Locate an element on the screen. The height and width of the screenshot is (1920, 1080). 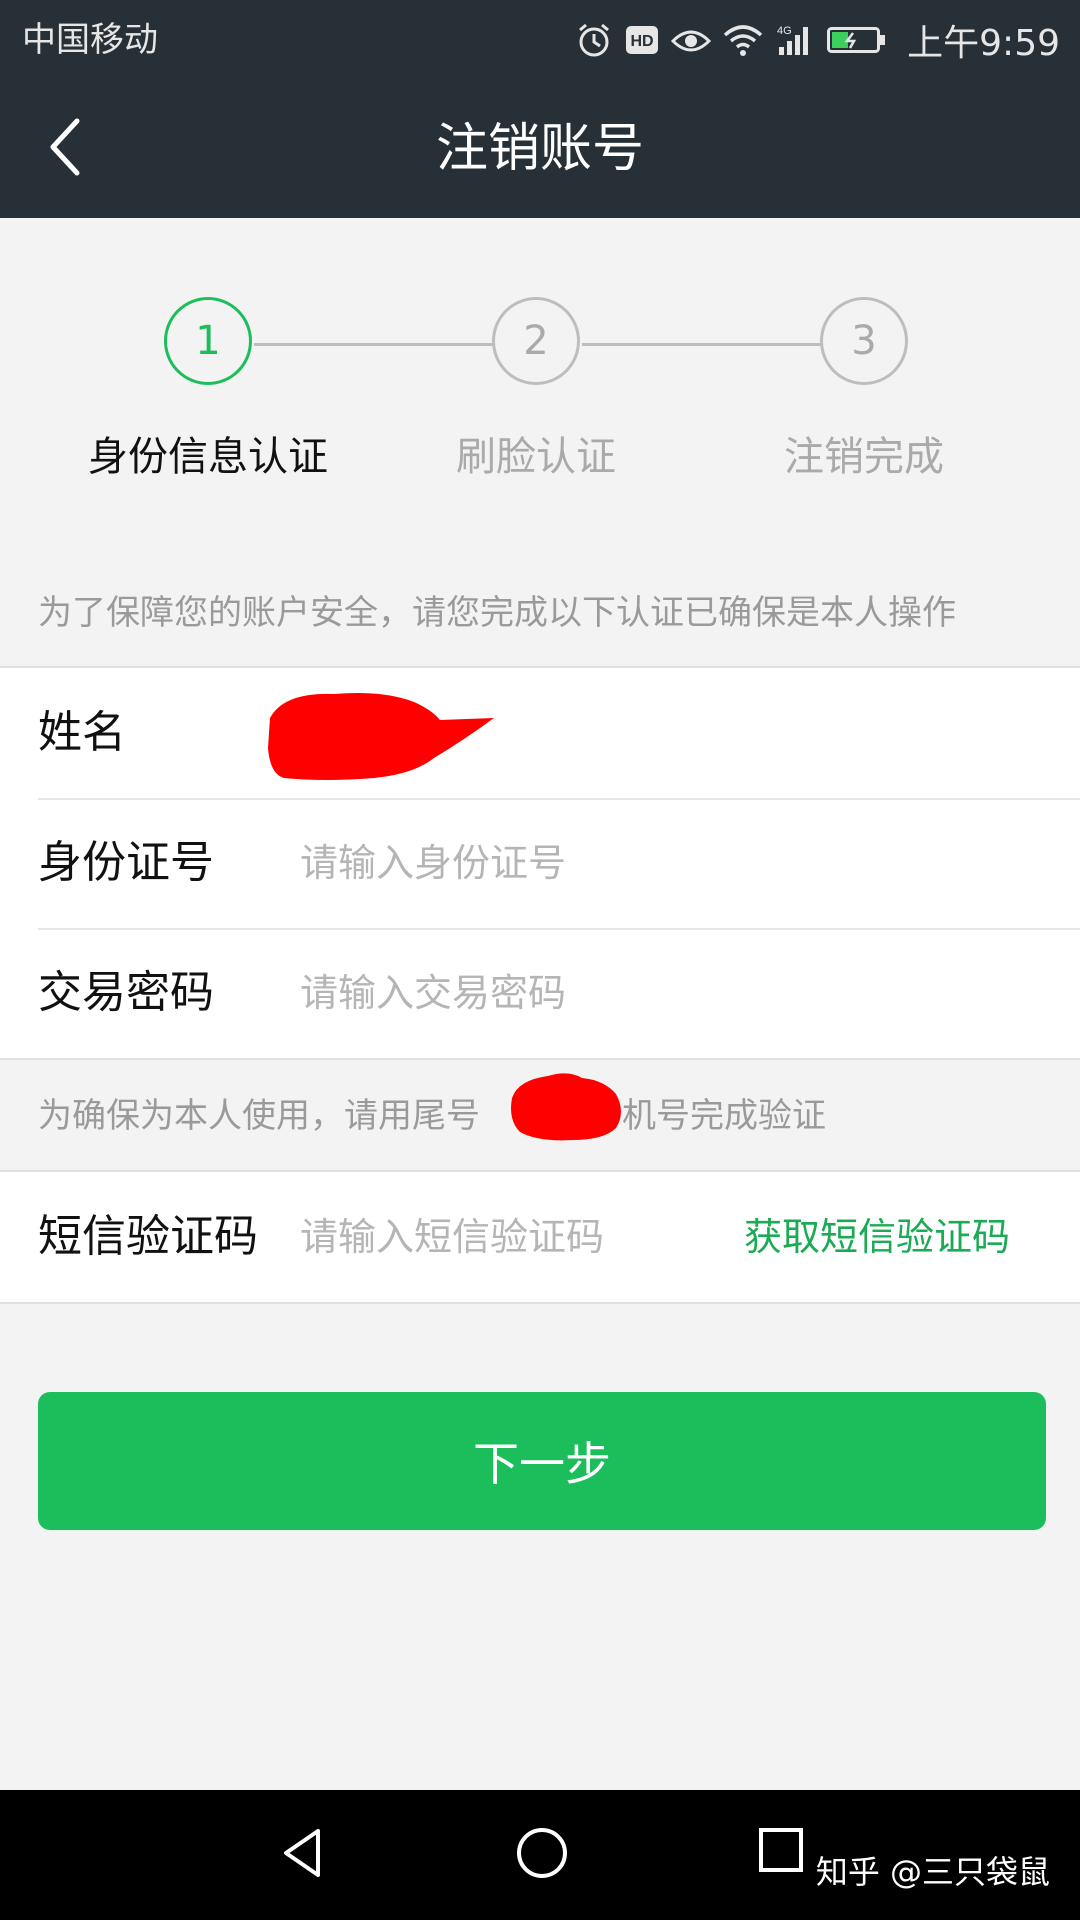
nav-recents-button is located at coordinates (782, 1855).